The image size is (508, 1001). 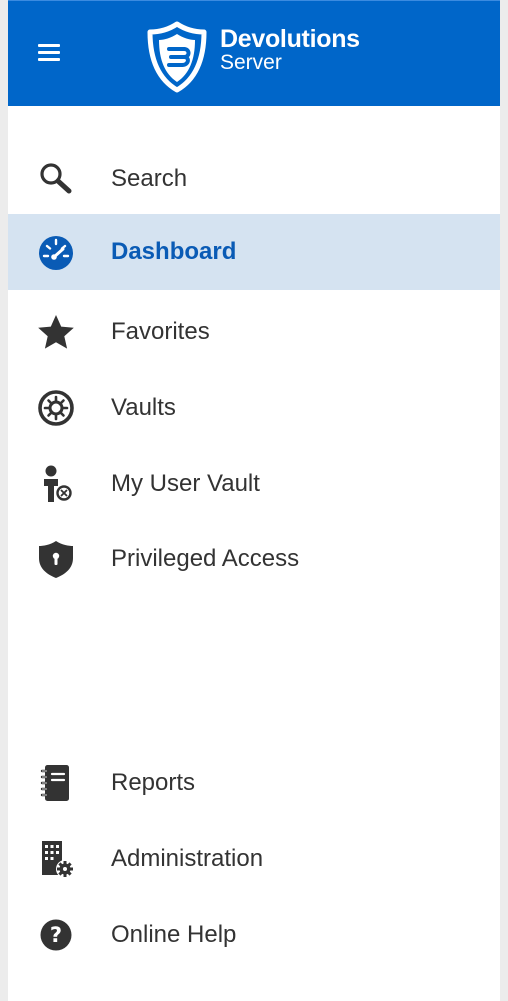 I want to click on nav-item-privileged-access: Privileged Access, so click(x=254, y=559).